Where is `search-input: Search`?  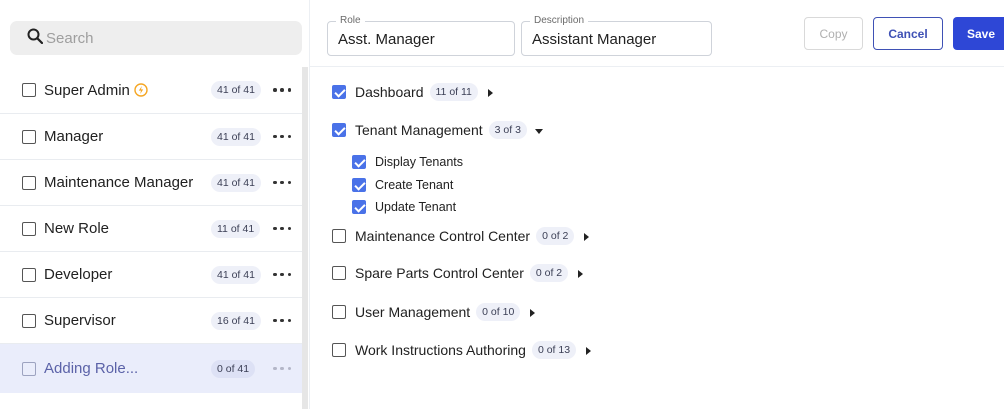
search-input: Search is located at coordinates (156, 38).